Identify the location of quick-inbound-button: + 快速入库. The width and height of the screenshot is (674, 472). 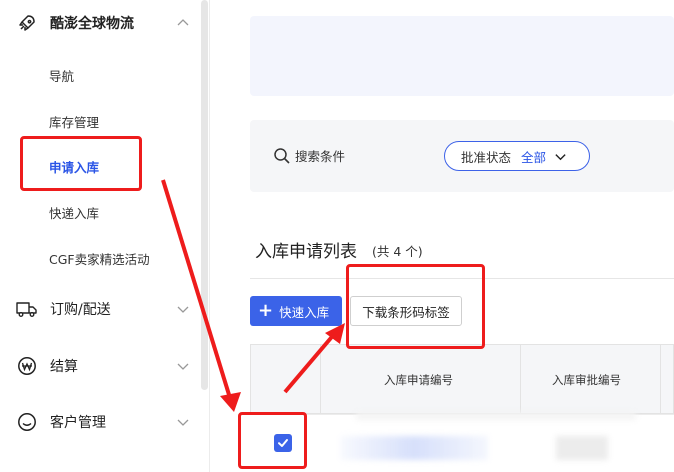
(296, 311).